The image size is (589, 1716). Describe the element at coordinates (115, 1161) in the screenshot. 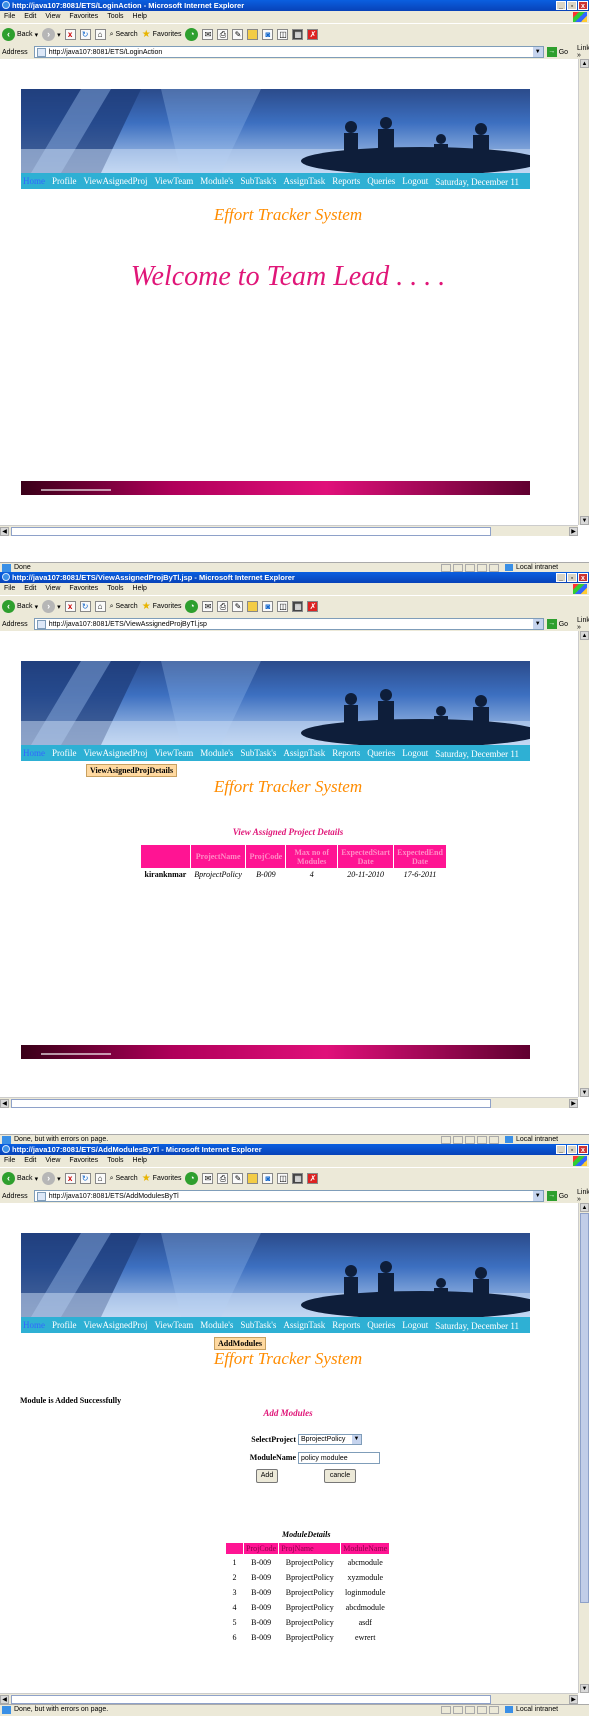

I see `menu-tools: Tools` at that location.